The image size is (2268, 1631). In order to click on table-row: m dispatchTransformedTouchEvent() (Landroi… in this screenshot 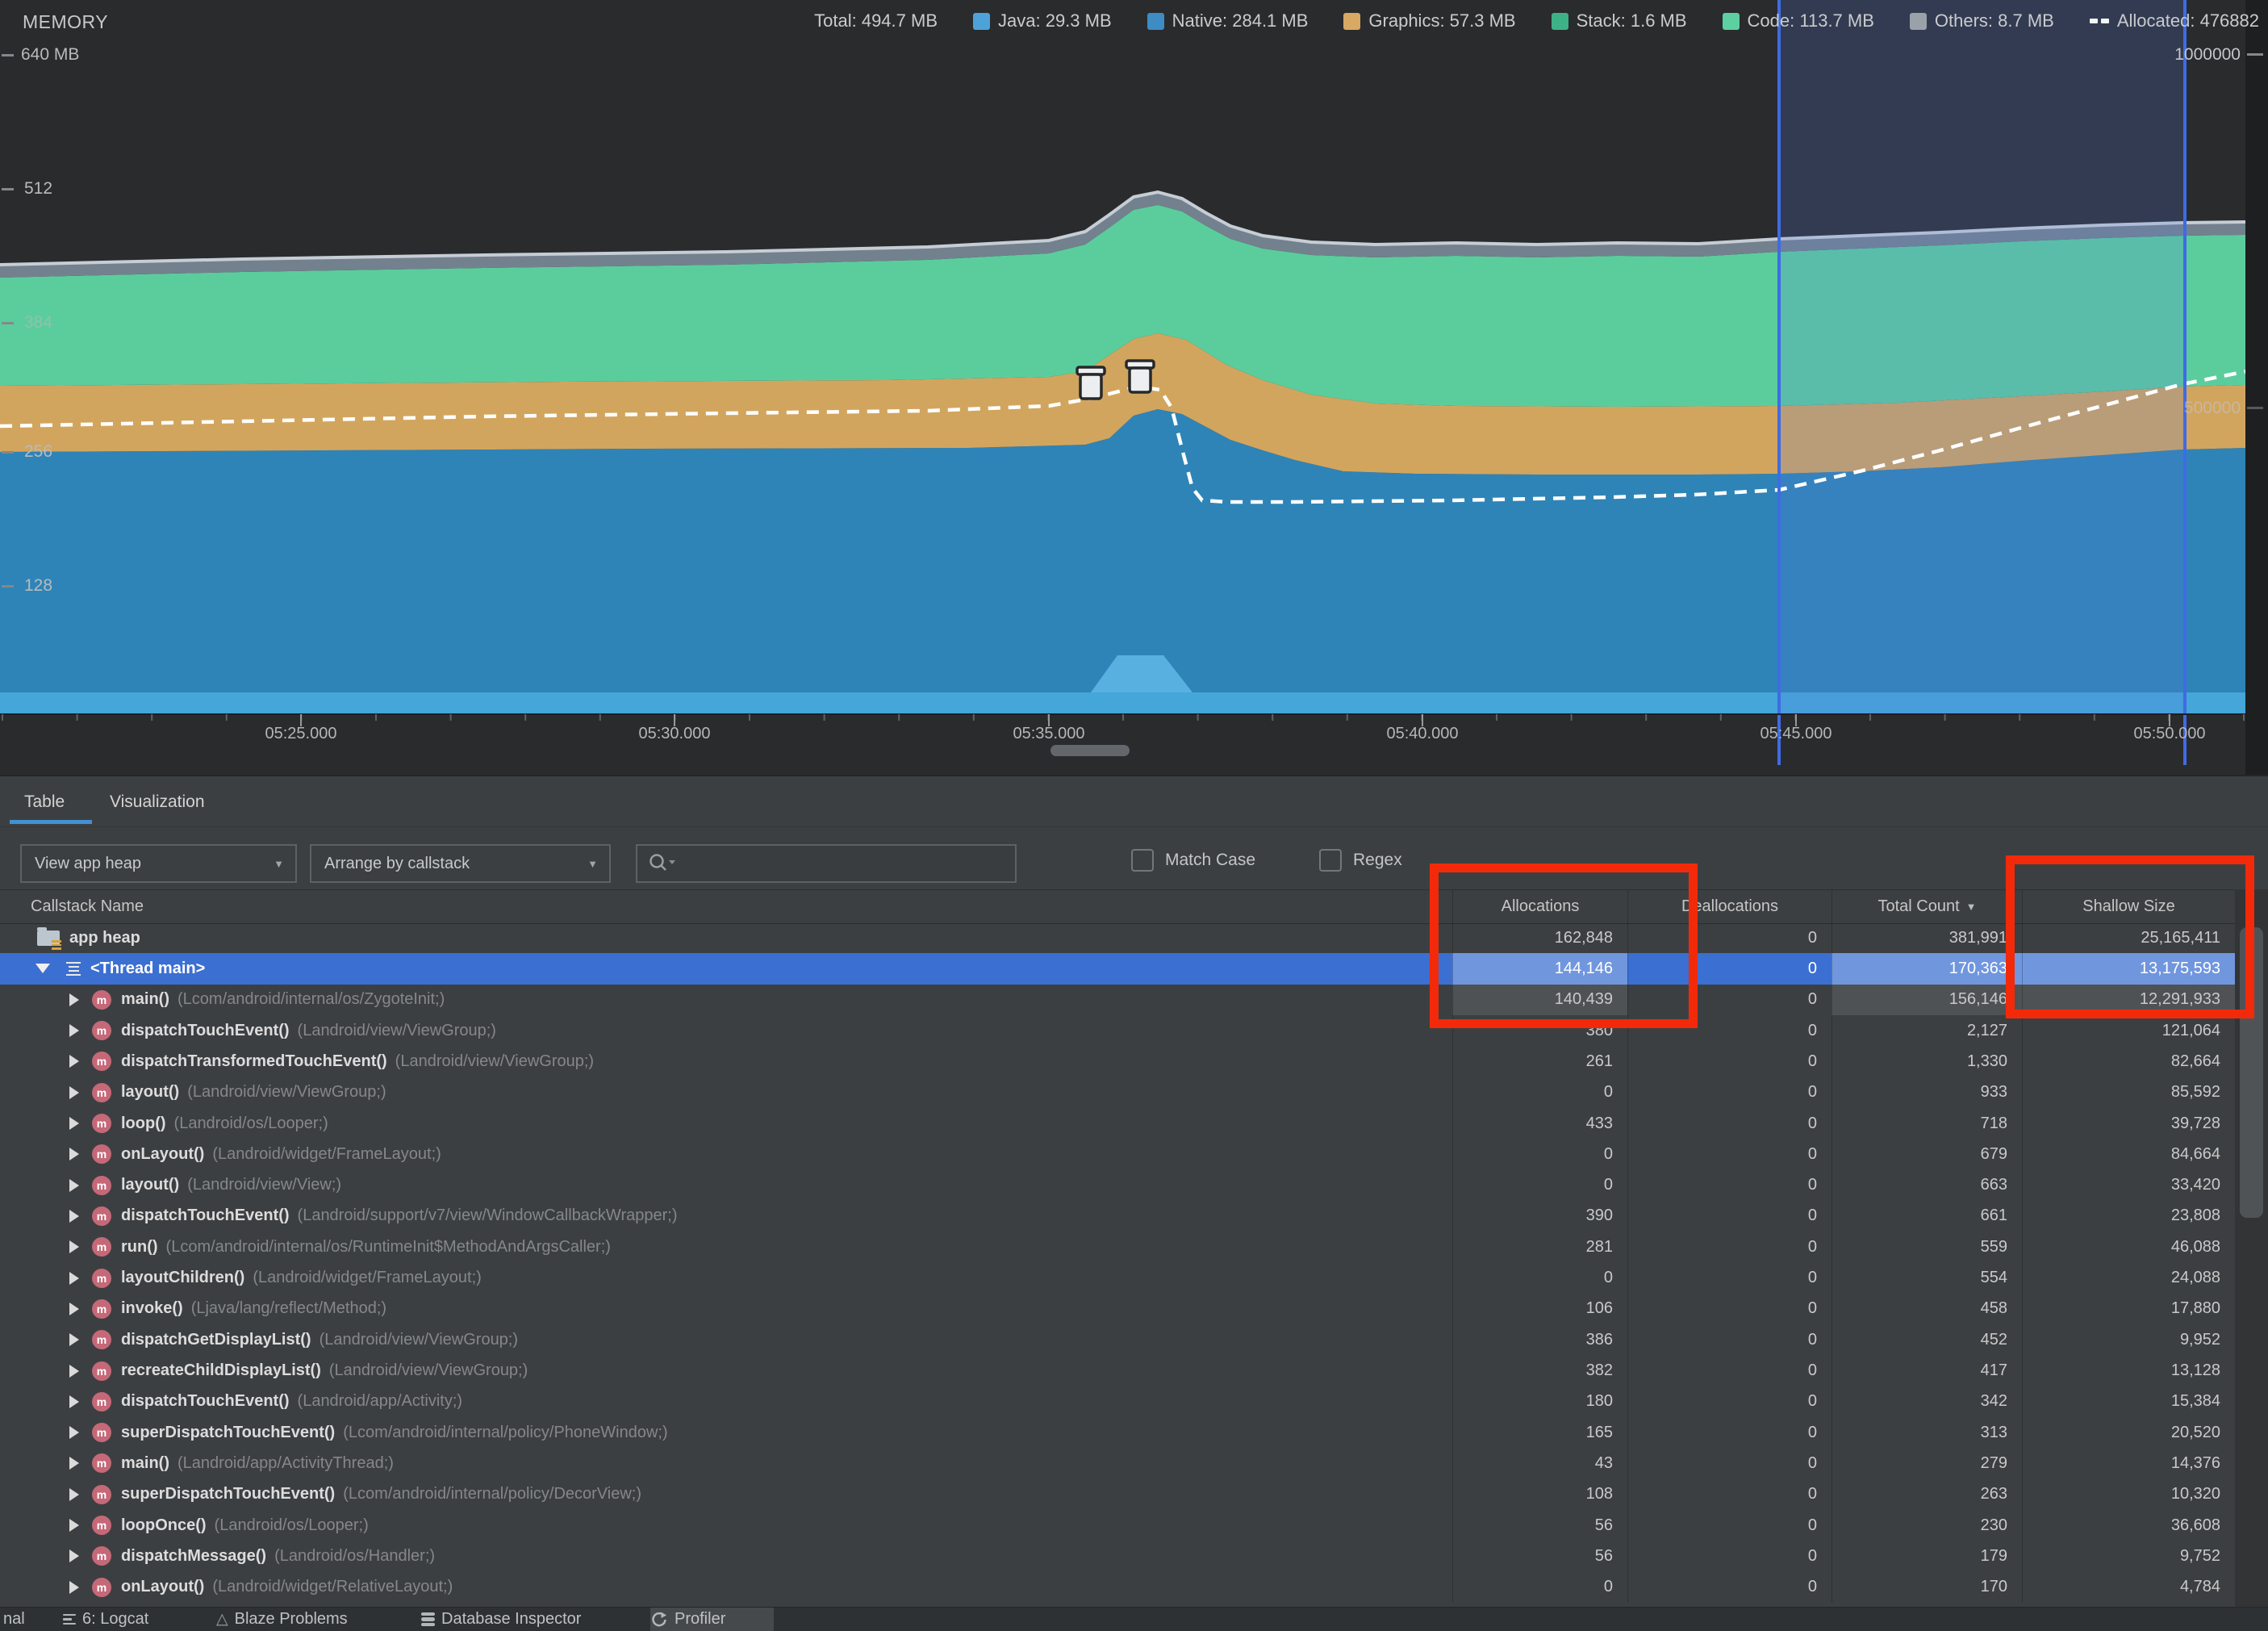, I will do `click(1117, 1061)`.